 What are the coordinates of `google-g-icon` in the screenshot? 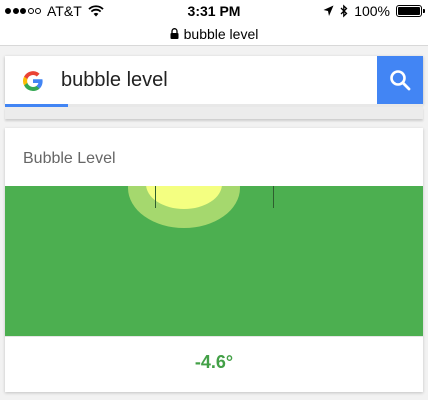 It's located at (33, 81).